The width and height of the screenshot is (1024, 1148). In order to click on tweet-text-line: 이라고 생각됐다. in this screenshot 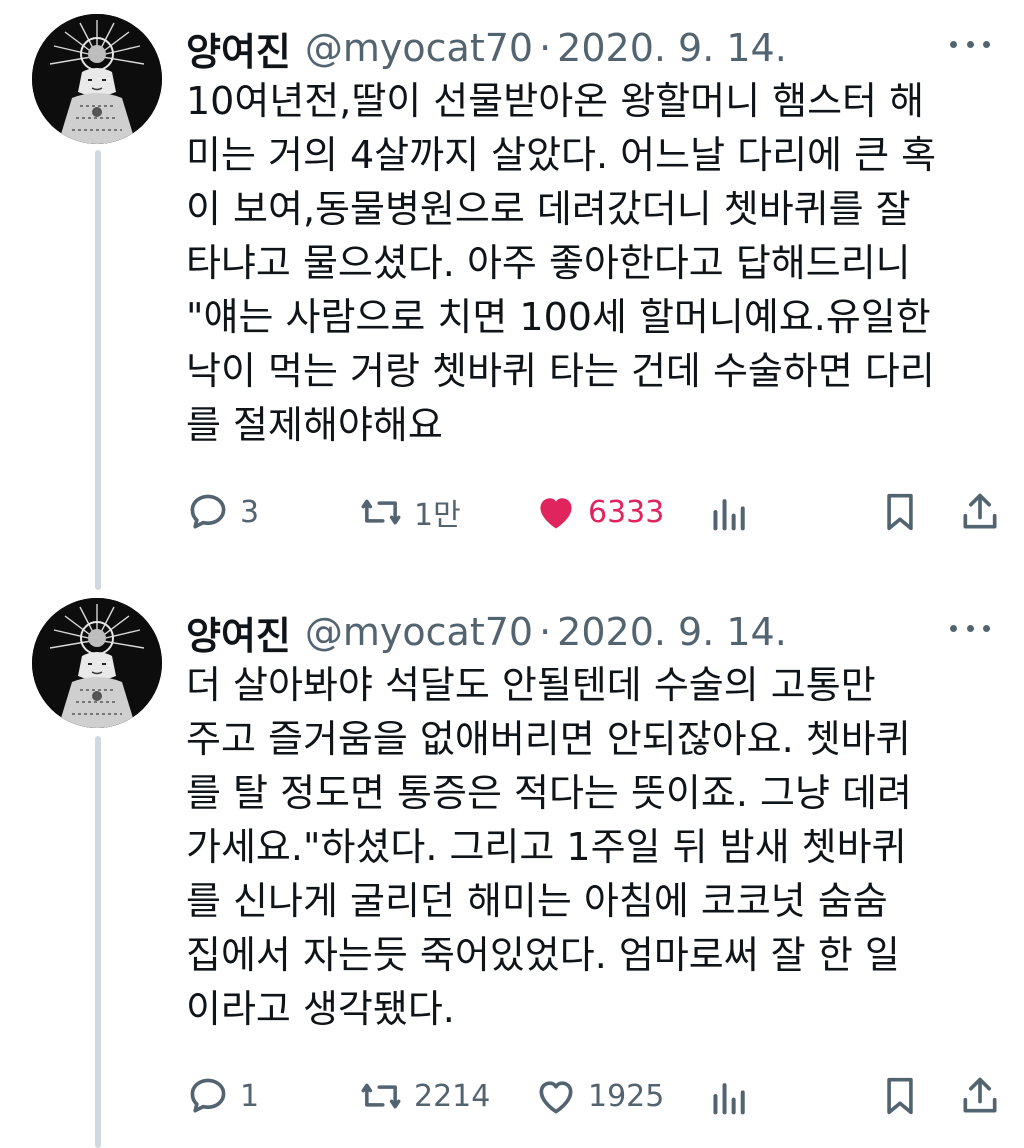, I will do `click(320, 1009)`.